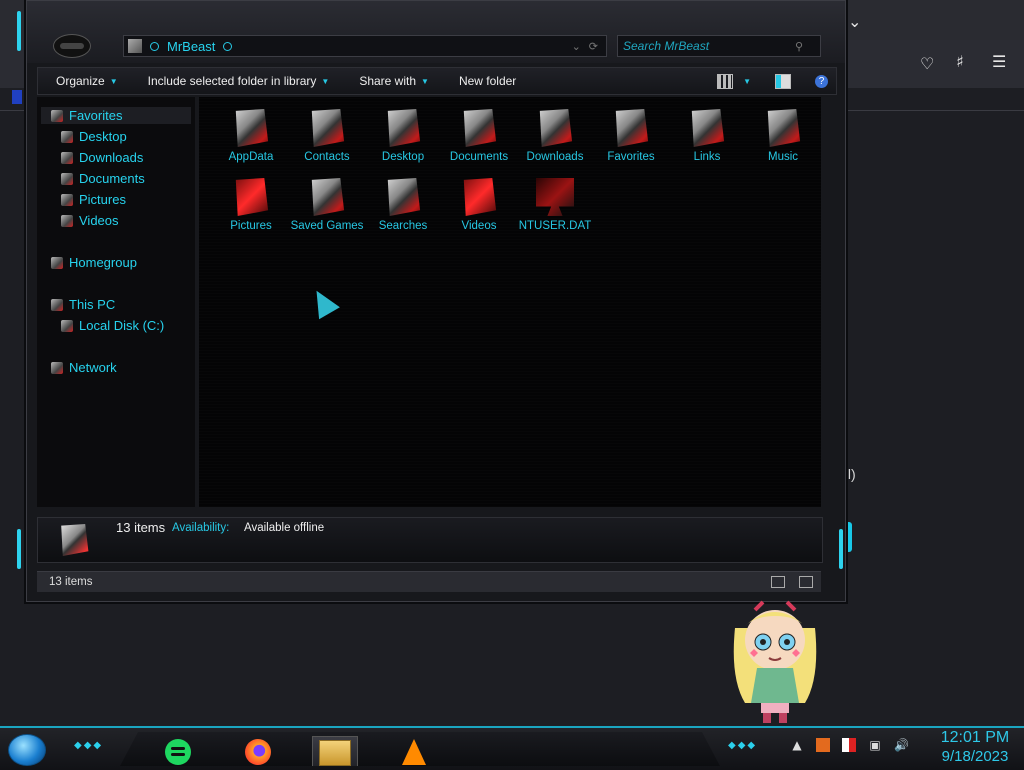  Describe the element at coordinates (141, 527) in the screenshot. I see `details-item-count: 13 items` at that location.